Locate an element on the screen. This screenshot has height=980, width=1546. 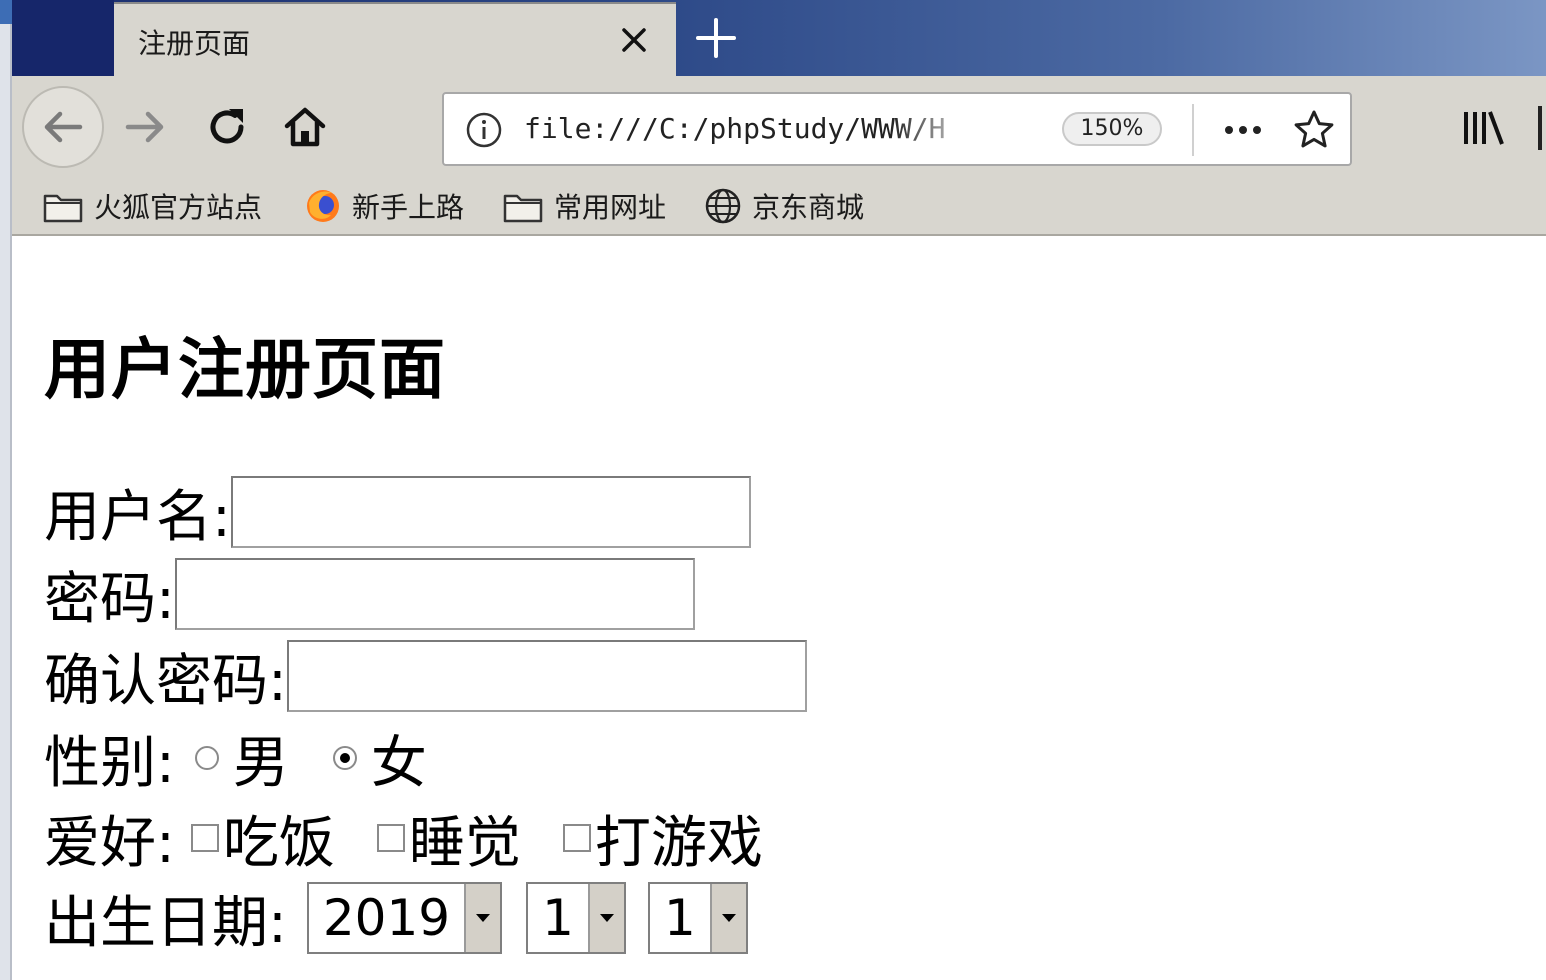
hobby-row: 爱好: 吃饭 睡觉 打游戏 is located at coordinates (403, 838).